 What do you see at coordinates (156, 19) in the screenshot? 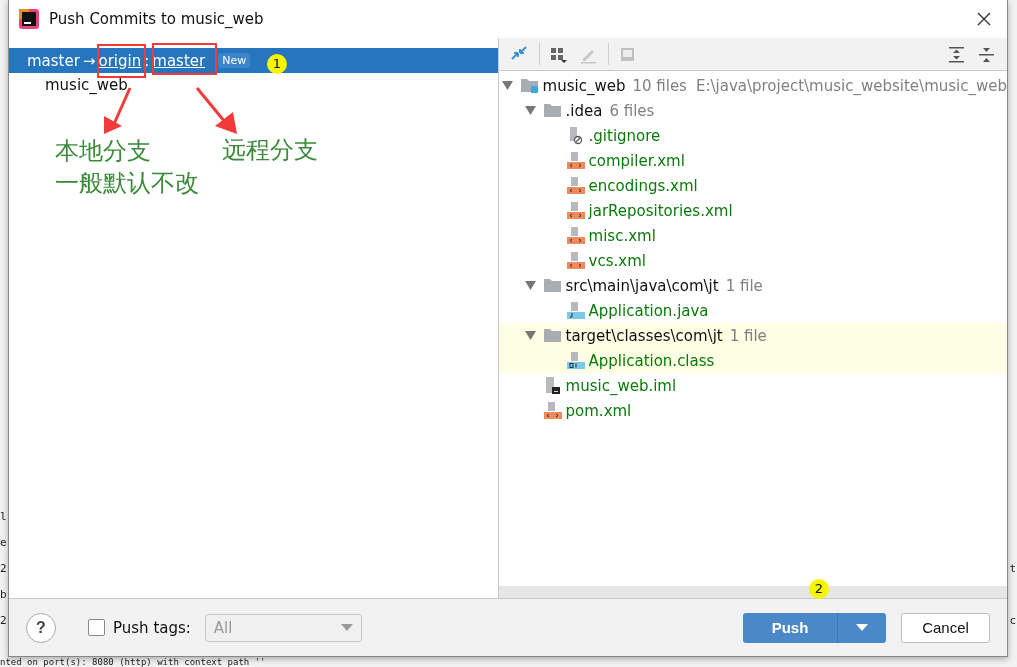
I see `window-title: Push Commits to music_web` at bounding box center [156, 19].